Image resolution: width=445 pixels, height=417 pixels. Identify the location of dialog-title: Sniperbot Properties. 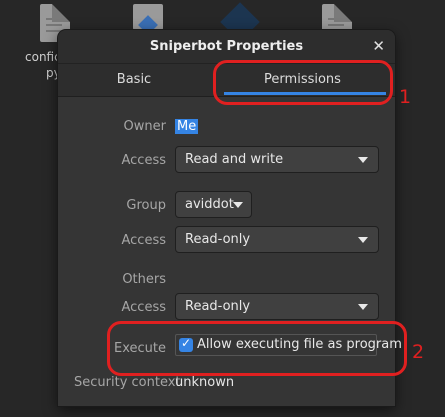
(226, 46).